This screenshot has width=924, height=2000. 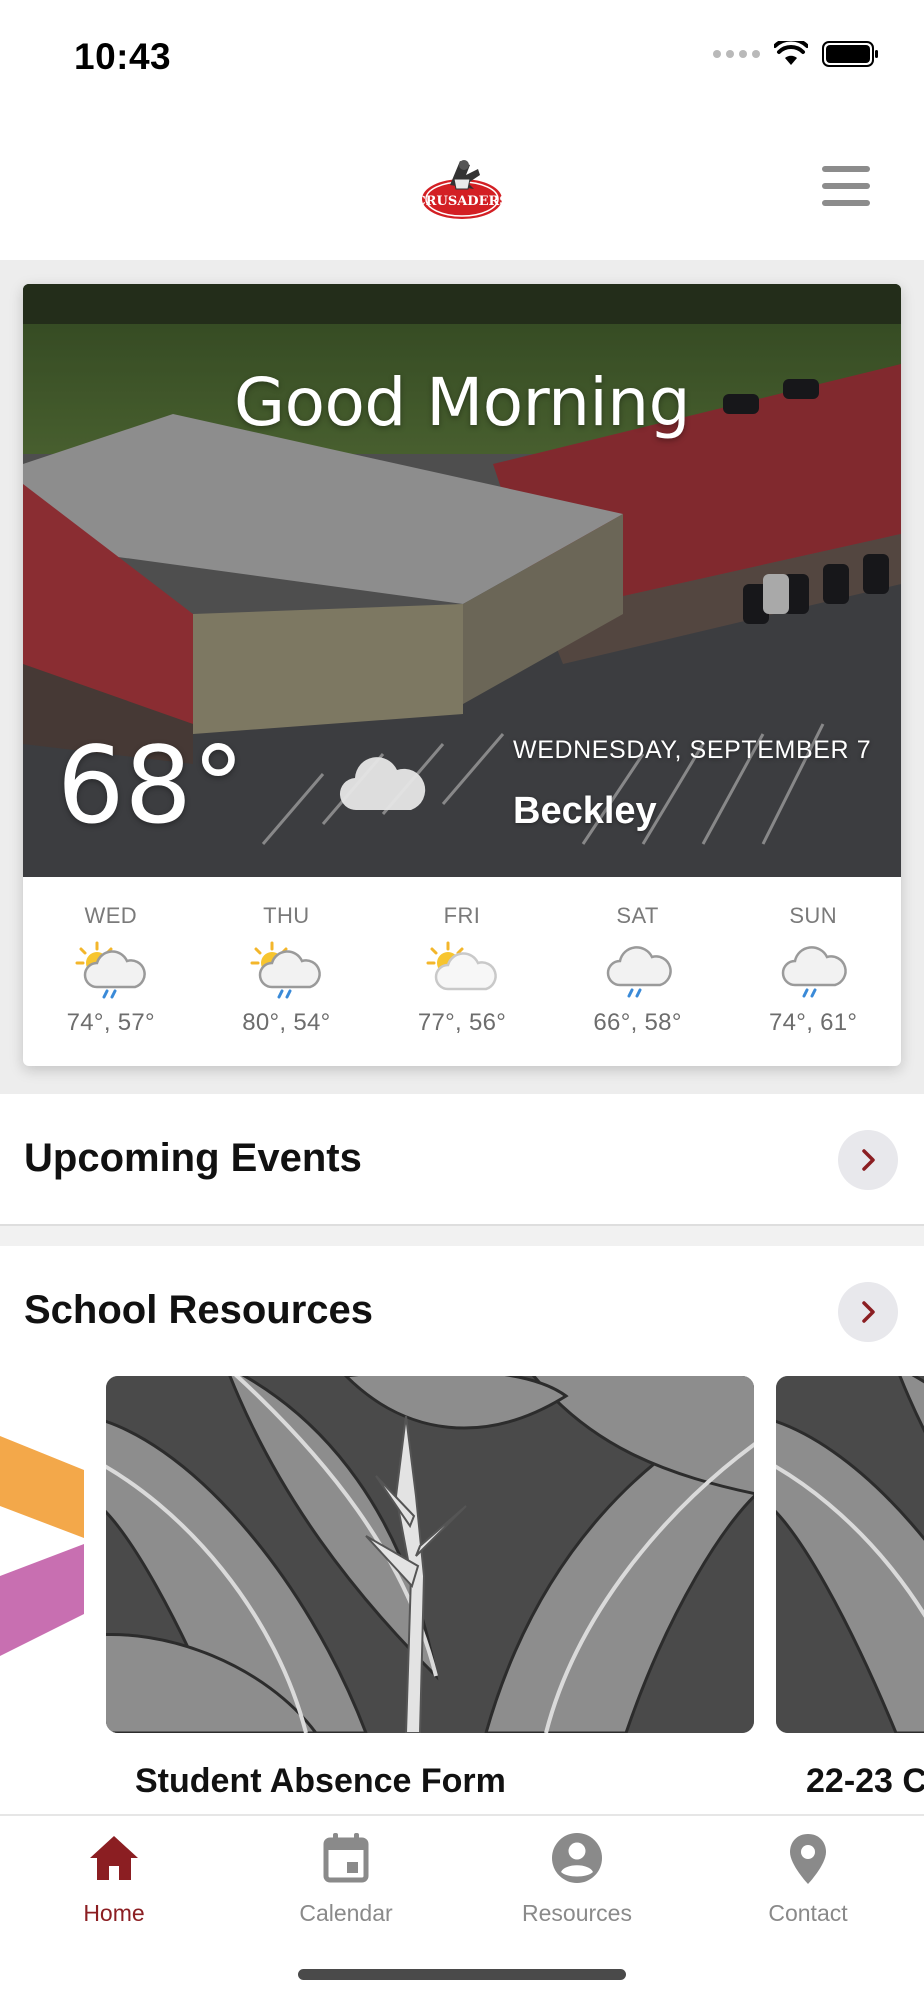 What do you see at coordinates (462, 915) in the screenshot?
I see `forecast-day-name: FRI` at bounding box center [462, 915].